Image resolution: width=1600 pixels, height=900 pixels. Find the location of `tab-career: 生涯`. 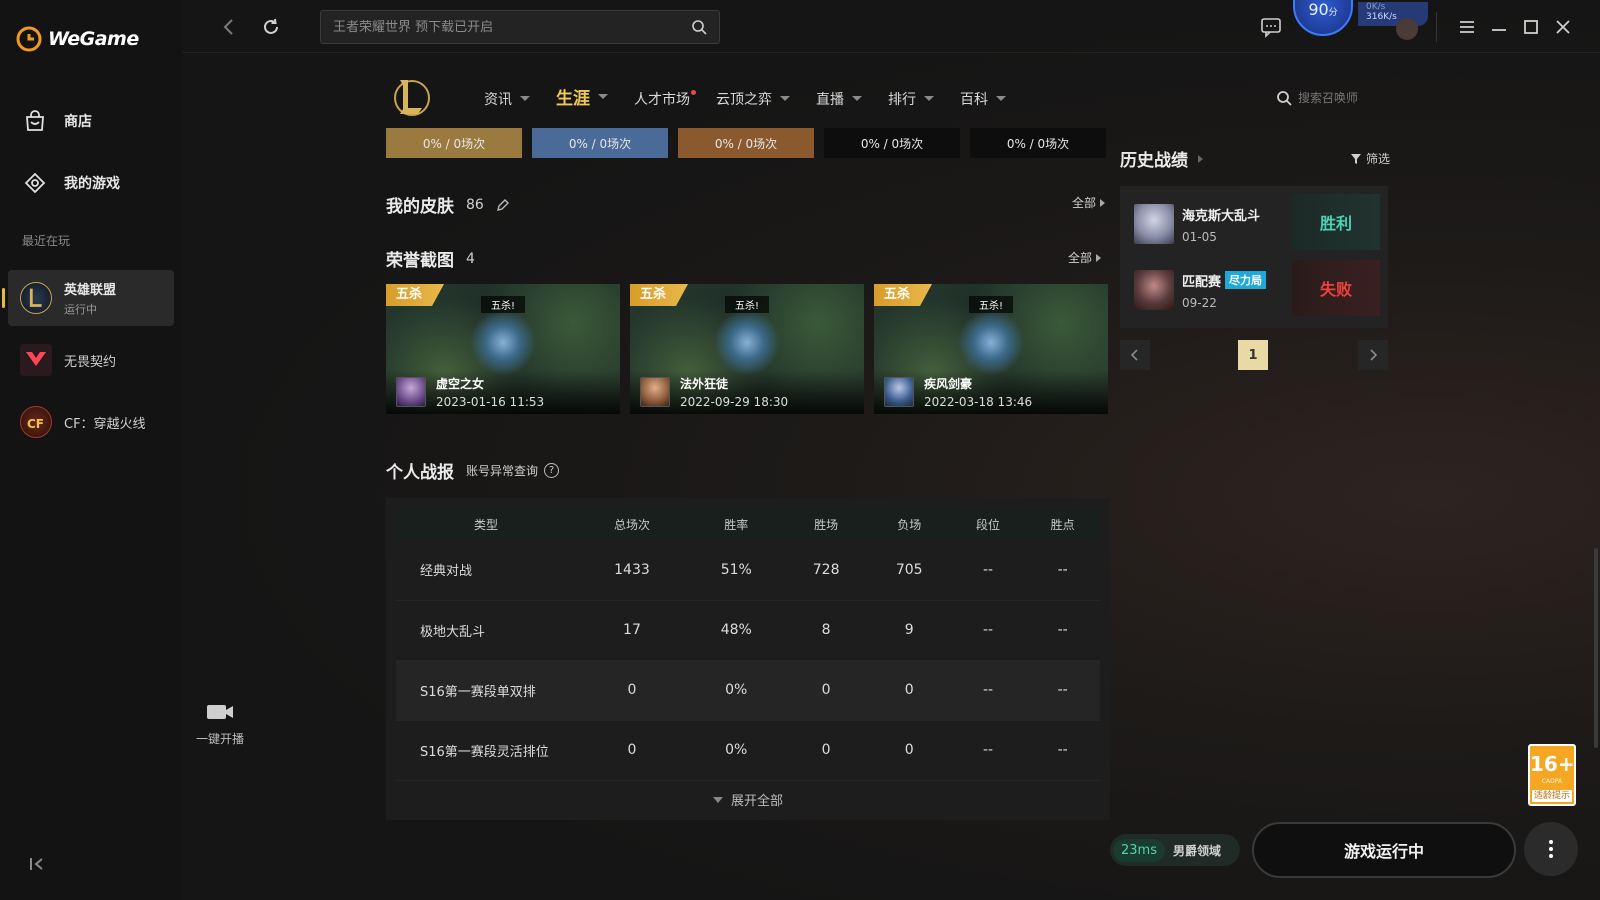

tab-career: 生涯 is located at coordinates (582, 96).